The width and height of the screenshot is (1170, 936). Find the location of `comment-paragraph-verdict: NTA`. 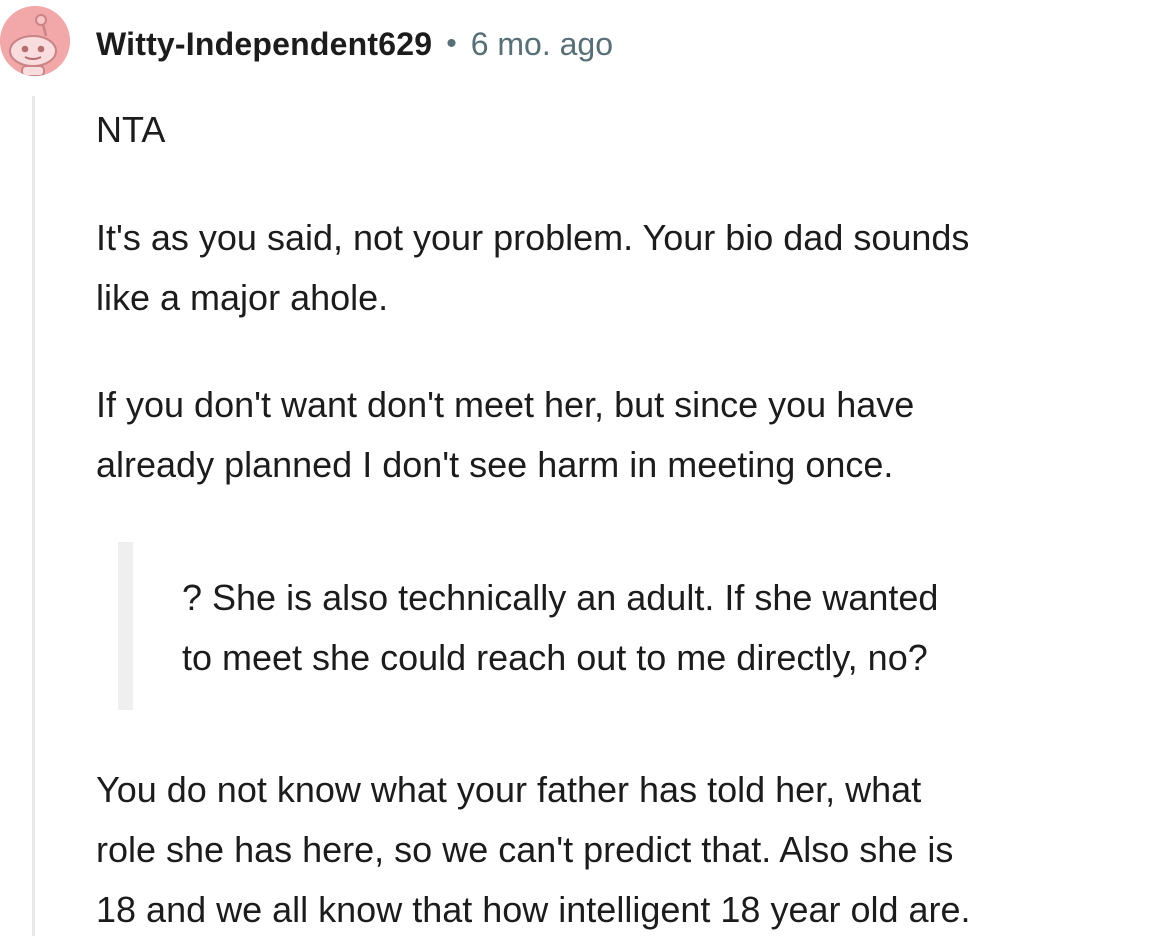

comment-paragraph-verdict: NTA is located at coordinates (131, 129).